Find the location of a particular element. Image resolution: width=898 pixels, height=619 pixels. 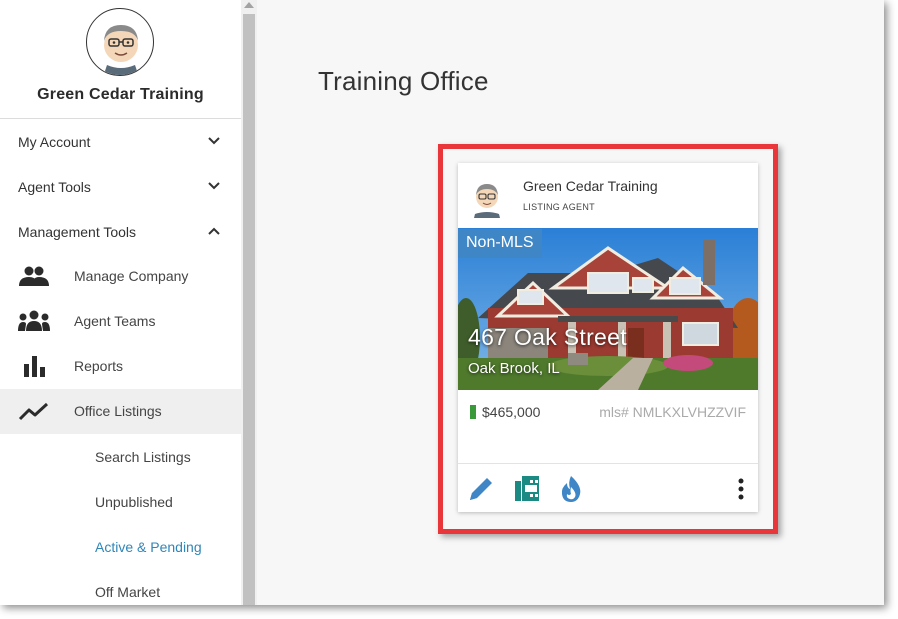

nav-section-agent-tools: Agent Tools is located at coordinates (120, 186).